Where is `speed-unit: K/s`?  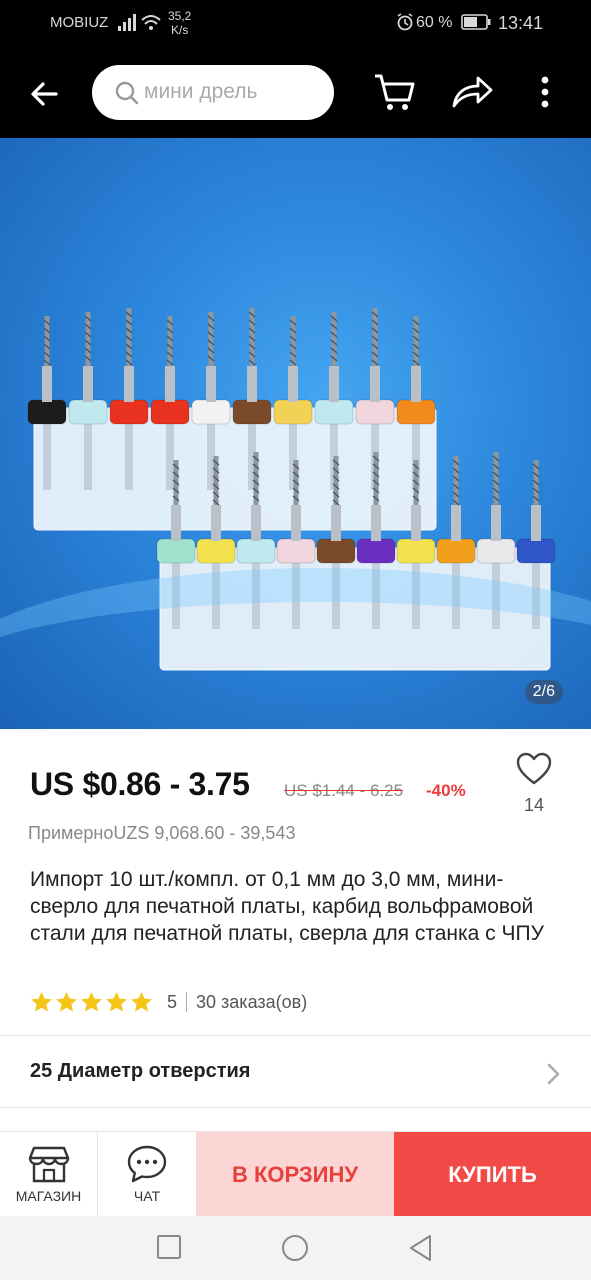 speed-unit: K/s is located at coordinates (180, 30).